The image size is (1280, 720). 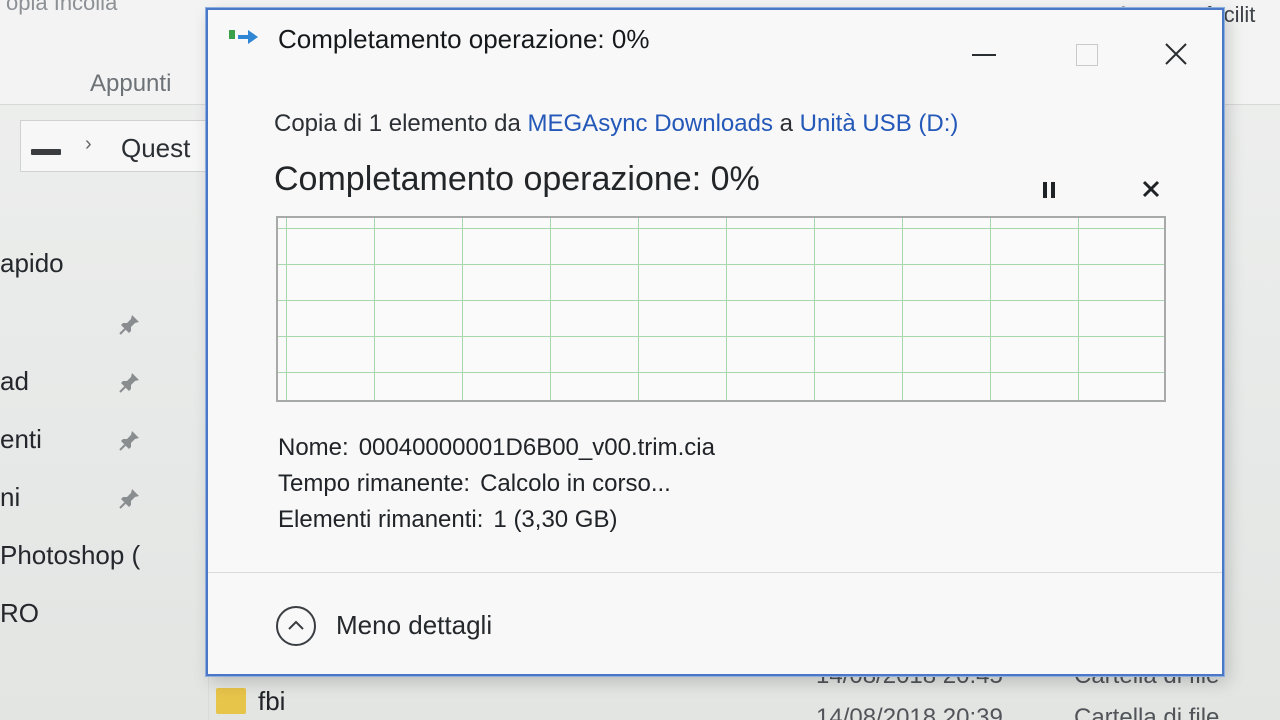 What do you see at coordinates (786, 123) in the screenshot?
I see `copy-connector: a` at bounding box center [786, 123].